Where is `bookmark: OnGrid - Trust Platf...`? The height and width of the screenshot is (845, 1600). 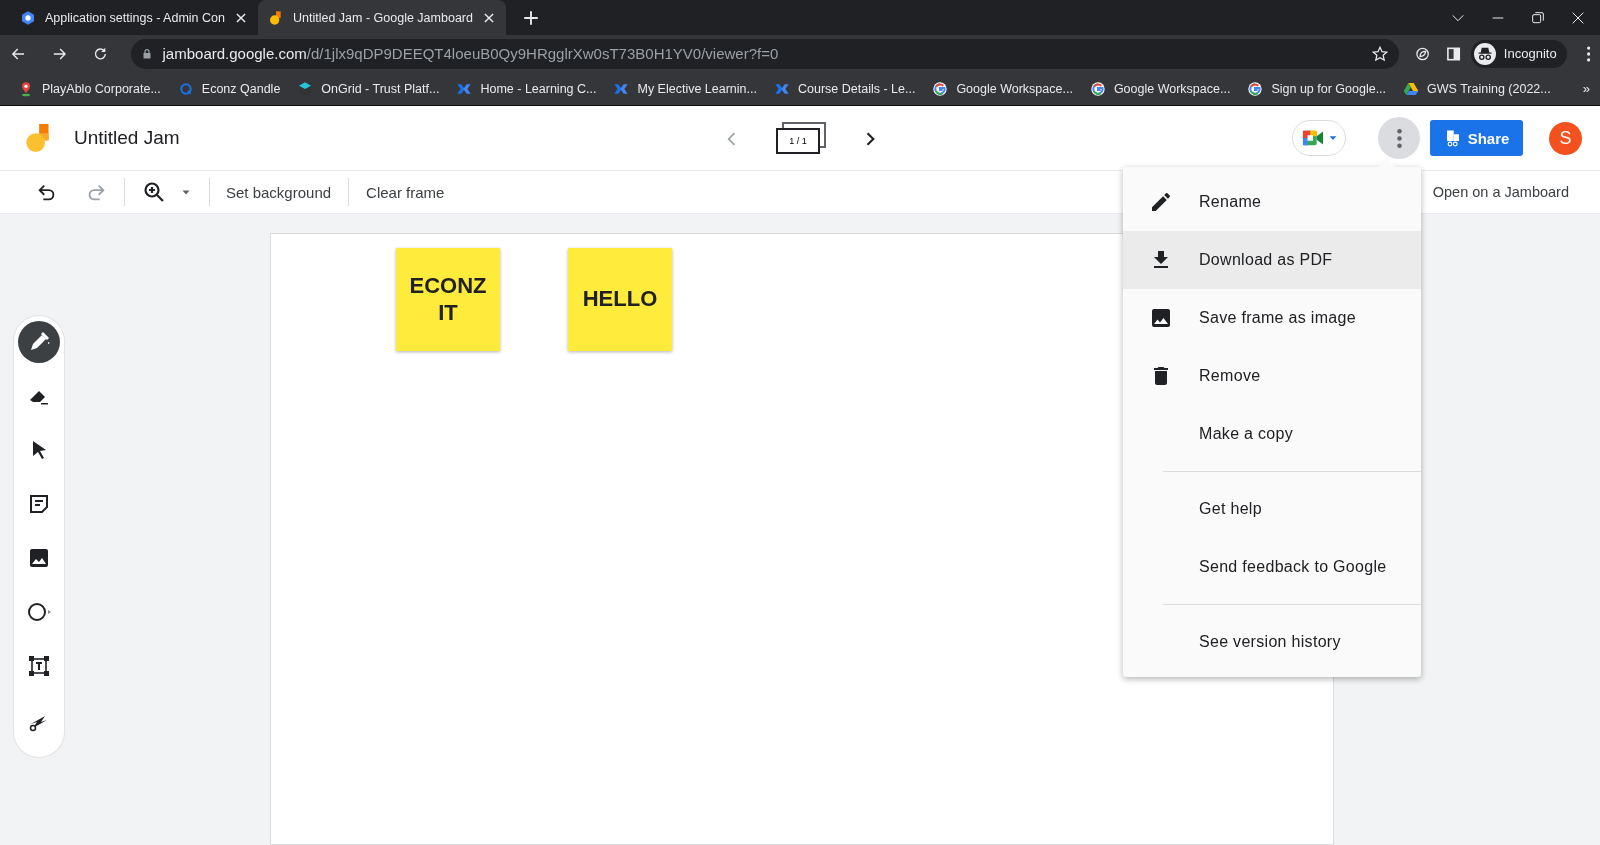
bookmark: OnGrid - Trust Platf... is located at coordinates (368, 88).